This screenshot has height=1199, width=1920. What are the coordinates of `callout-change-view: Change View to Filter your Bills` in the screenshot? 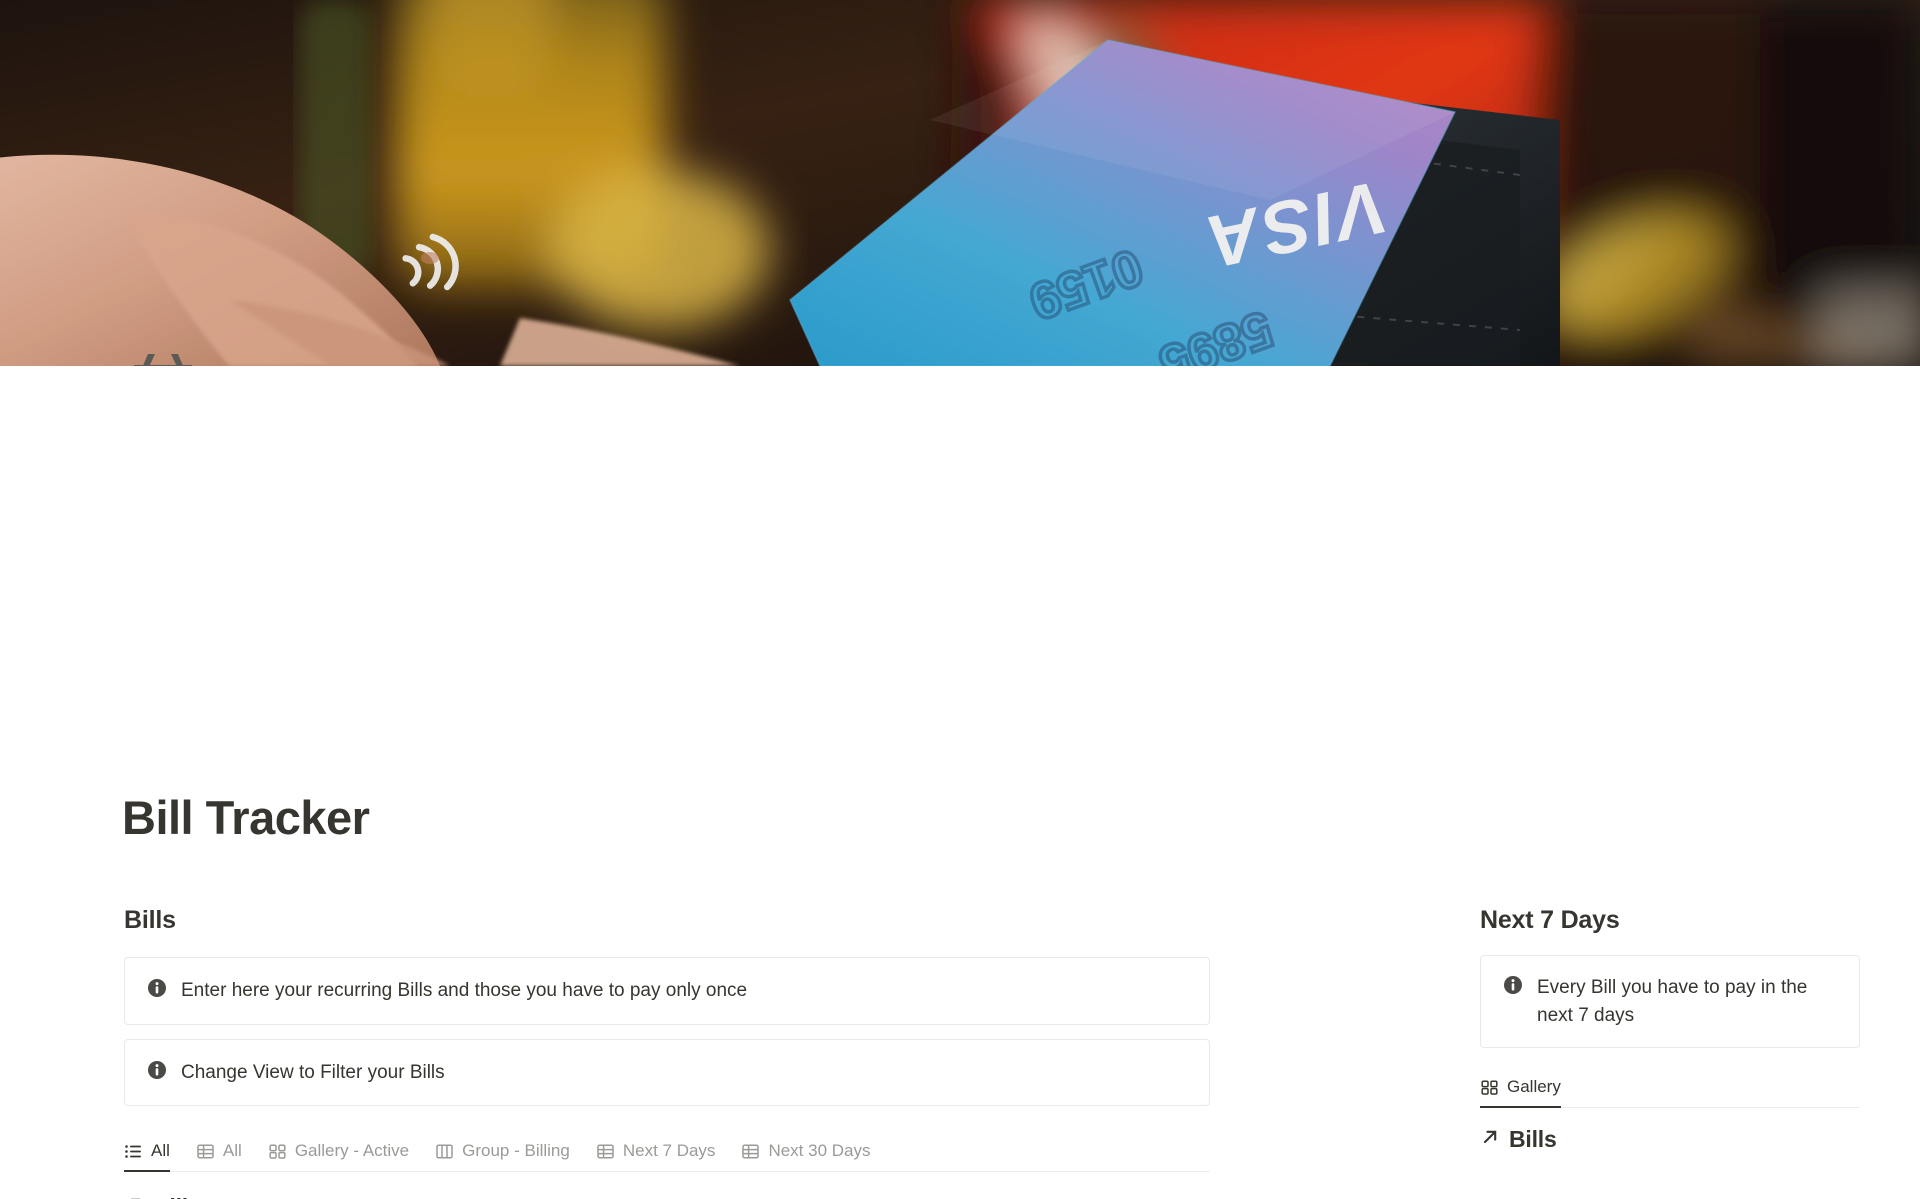 It's located at (667, 1072).